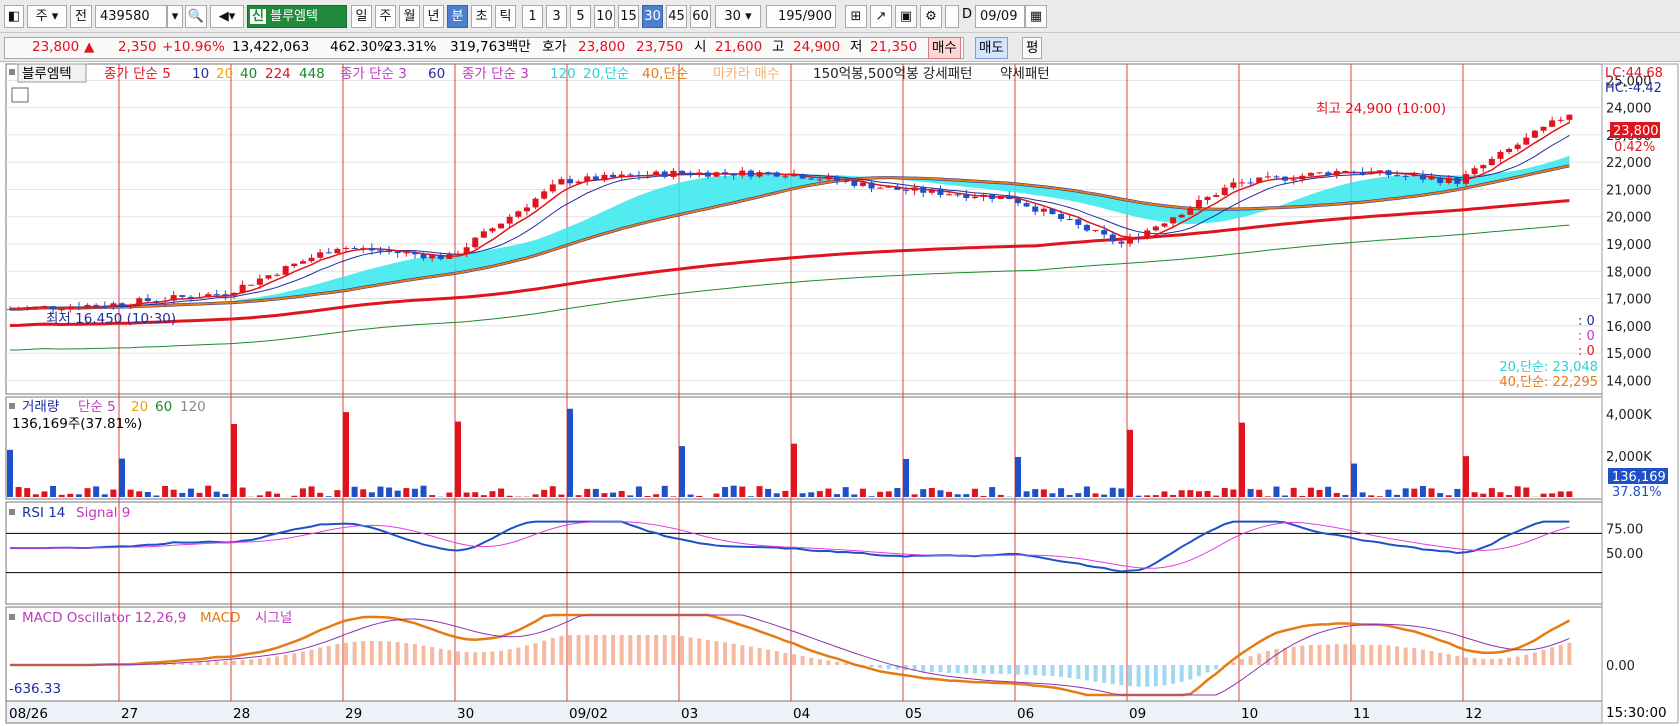  Describe the element at coordinates (241, 714) in the screenshot. I see `date-tick-label: 28` at that location.